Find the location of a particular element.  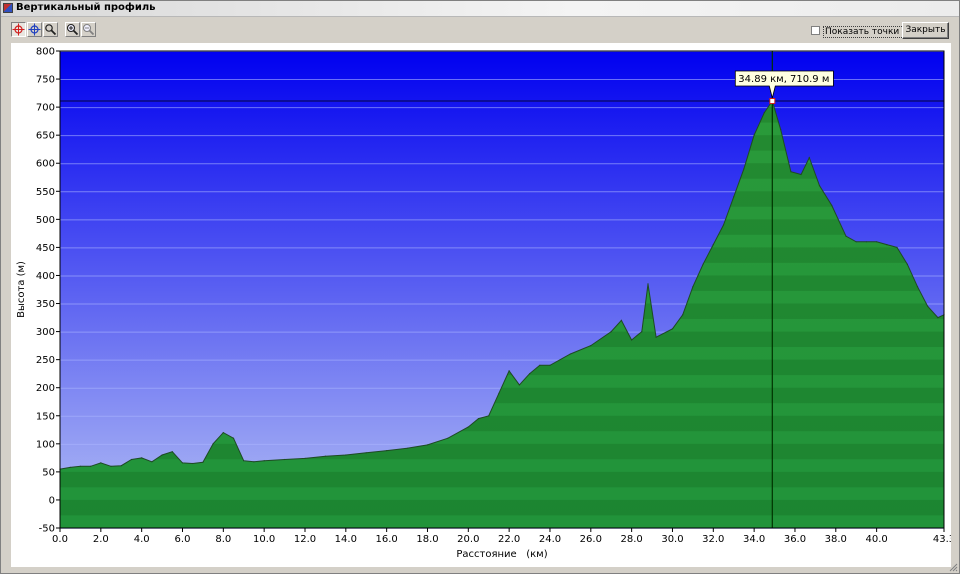

y-axis-title: Высота (м) is located at coordinates (21, 289).